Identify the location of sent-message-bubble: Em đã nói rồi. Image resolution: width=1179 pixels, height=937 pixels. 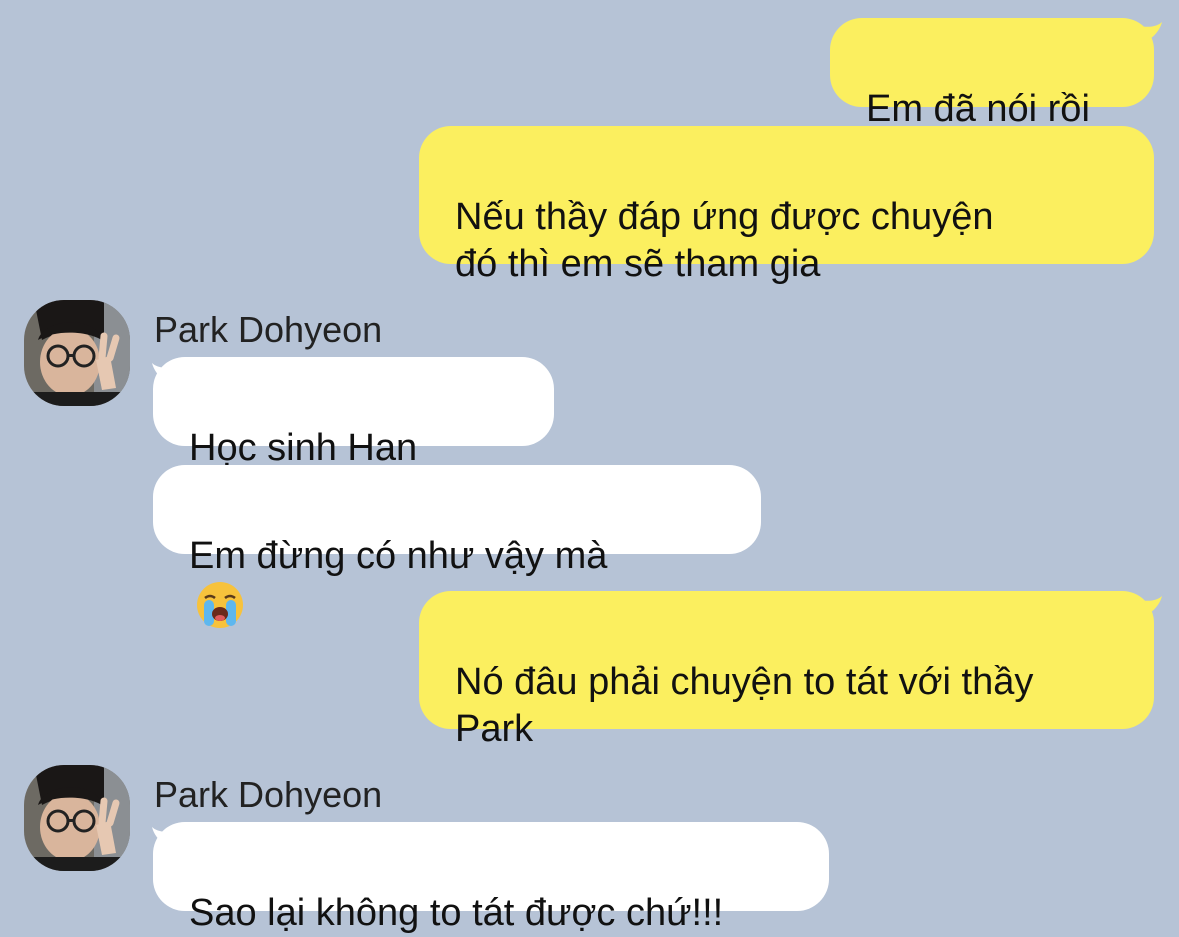
(992, 74).